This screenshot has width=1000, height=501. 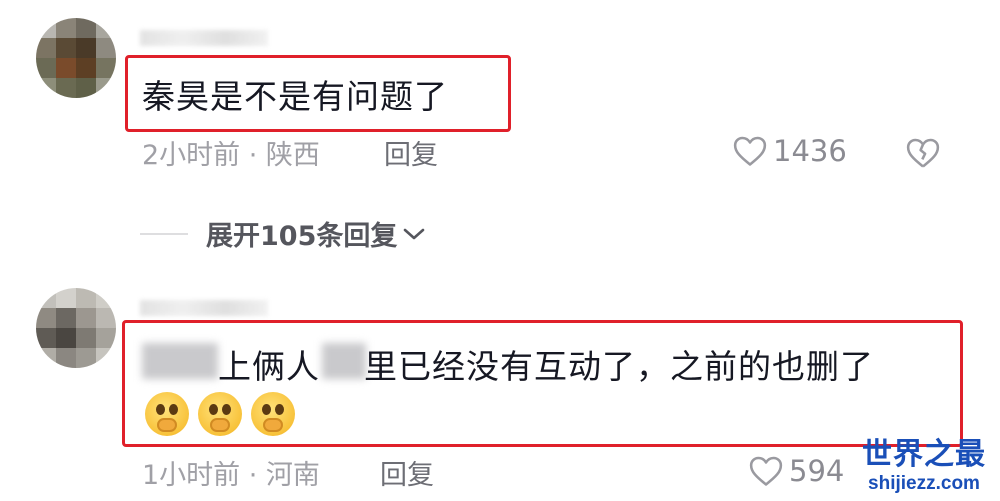 I want to click on expand-replies: 展开105条回复, so click(x=283, y=233).